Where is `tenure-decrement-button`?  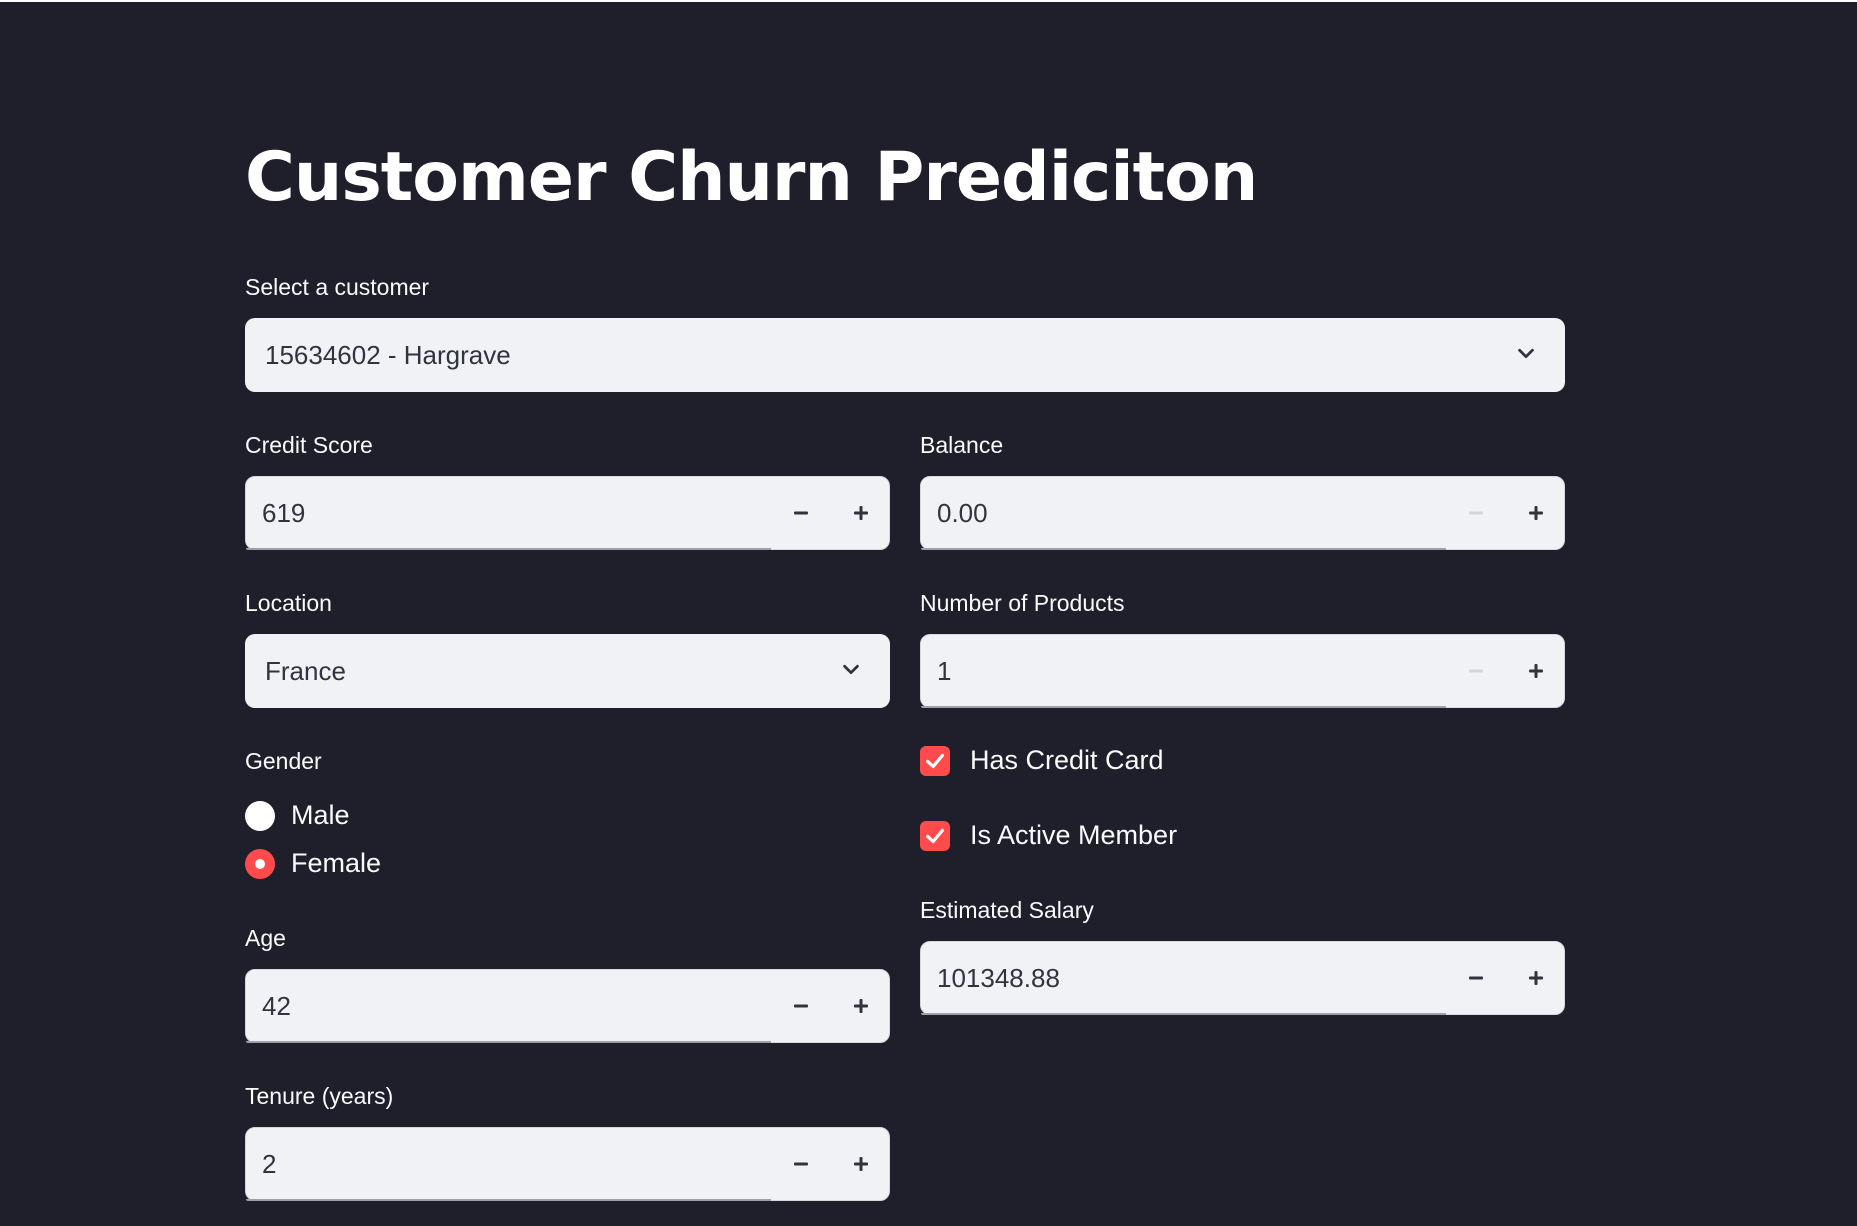 tenure-decrement-button is located at coordinates (801, 1164).